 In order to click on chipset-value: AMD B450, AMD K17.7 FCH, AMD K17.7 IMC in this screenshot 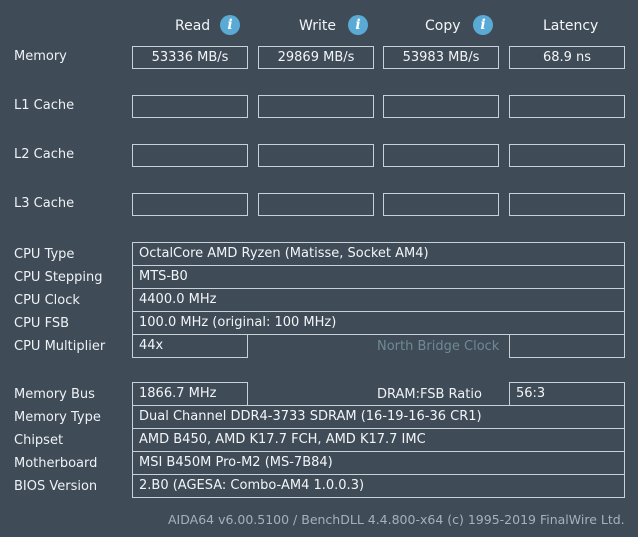, I will do `click(378, 440)`.